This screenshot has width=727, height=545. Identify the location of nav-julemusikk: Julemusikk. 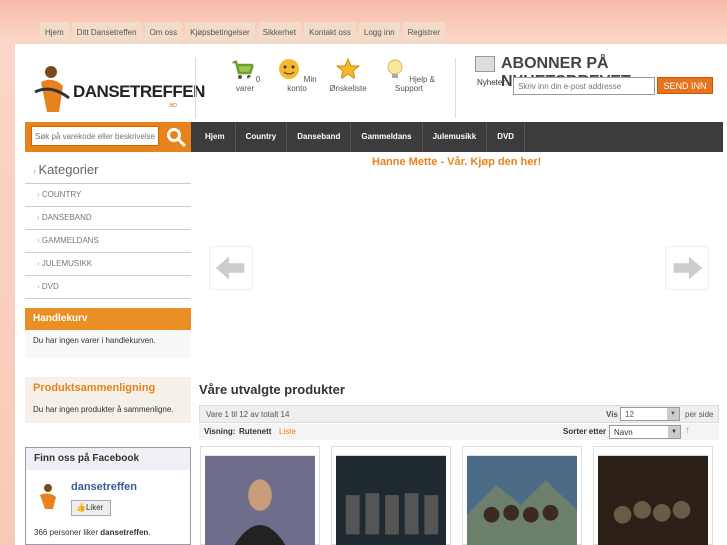
(455, 137).